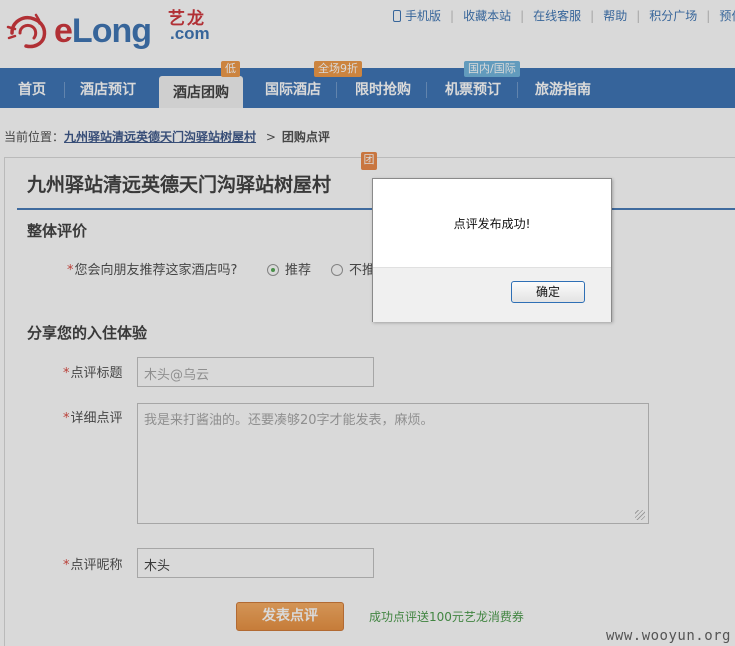 The height and width of the screenshot is (646, 735). I want to click on watermark: www.wooyun.org, so click(668, 636).